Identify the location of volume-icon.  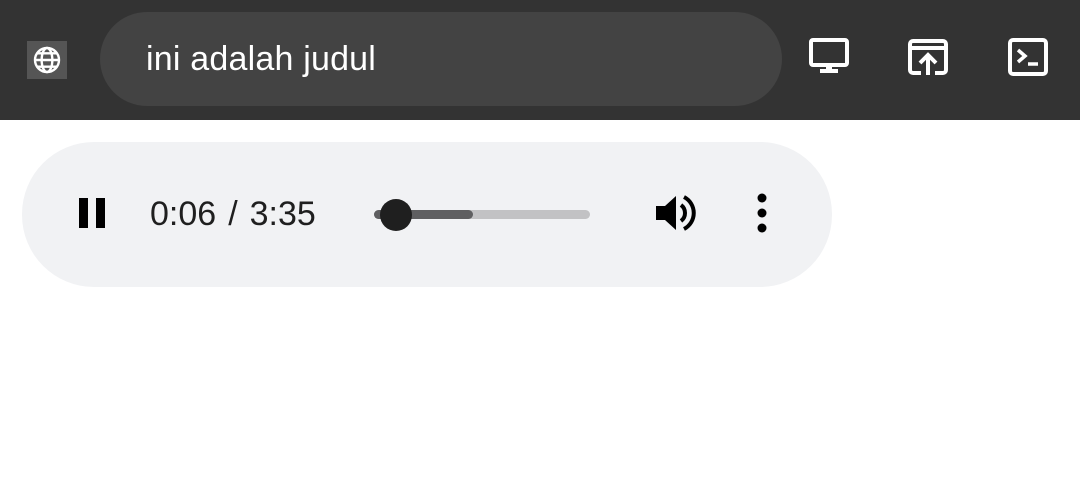
(676, 215).